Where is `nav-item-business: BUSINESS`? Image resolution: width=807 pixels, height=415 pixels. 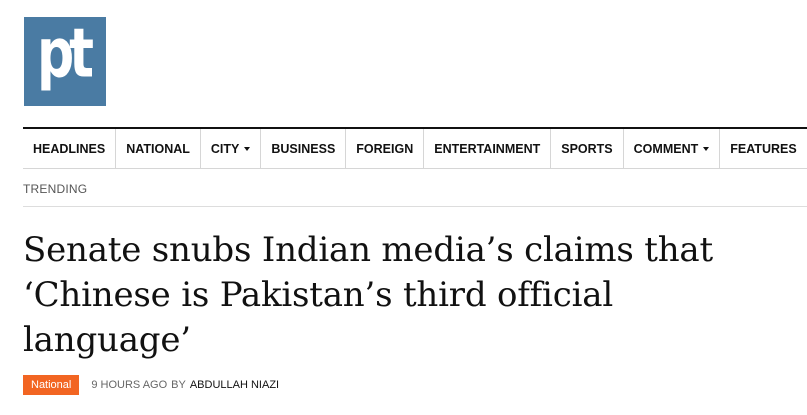
nav-item-business: BUSINESS is located at coordinates (302, 148).